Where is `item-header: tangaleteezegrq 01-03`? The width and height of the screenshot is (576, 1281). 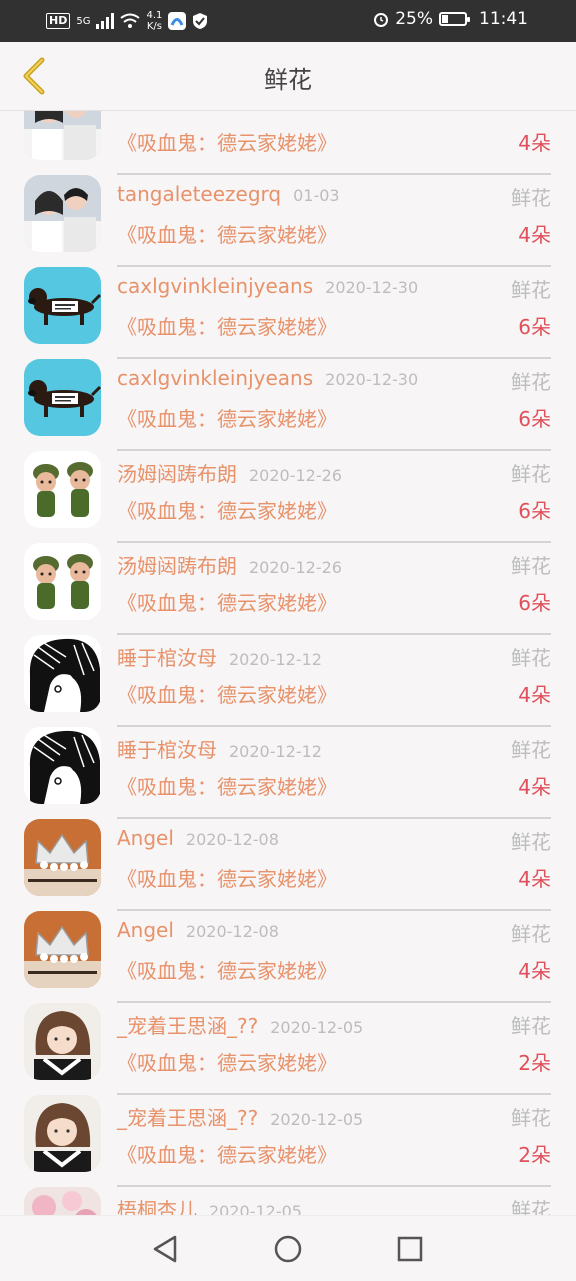 item-header: tangaleteezegrq 01-03 is located at coordinates (228, 194).